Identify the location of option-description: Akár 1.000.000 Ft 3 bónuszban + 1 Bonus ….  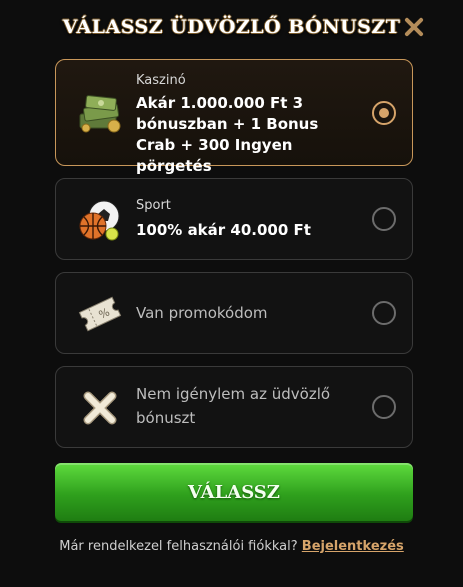
(227, 134).